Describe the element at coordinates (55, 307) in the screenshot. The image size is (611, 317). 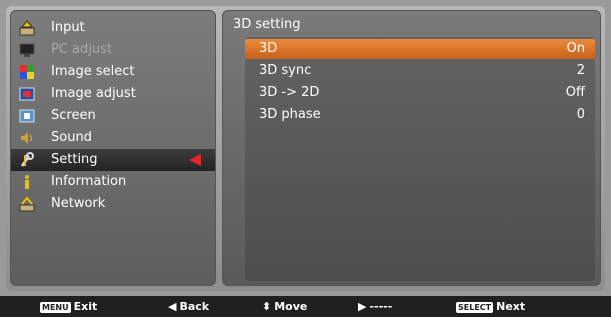
I see `menu-key-icon: MENU` at that location.